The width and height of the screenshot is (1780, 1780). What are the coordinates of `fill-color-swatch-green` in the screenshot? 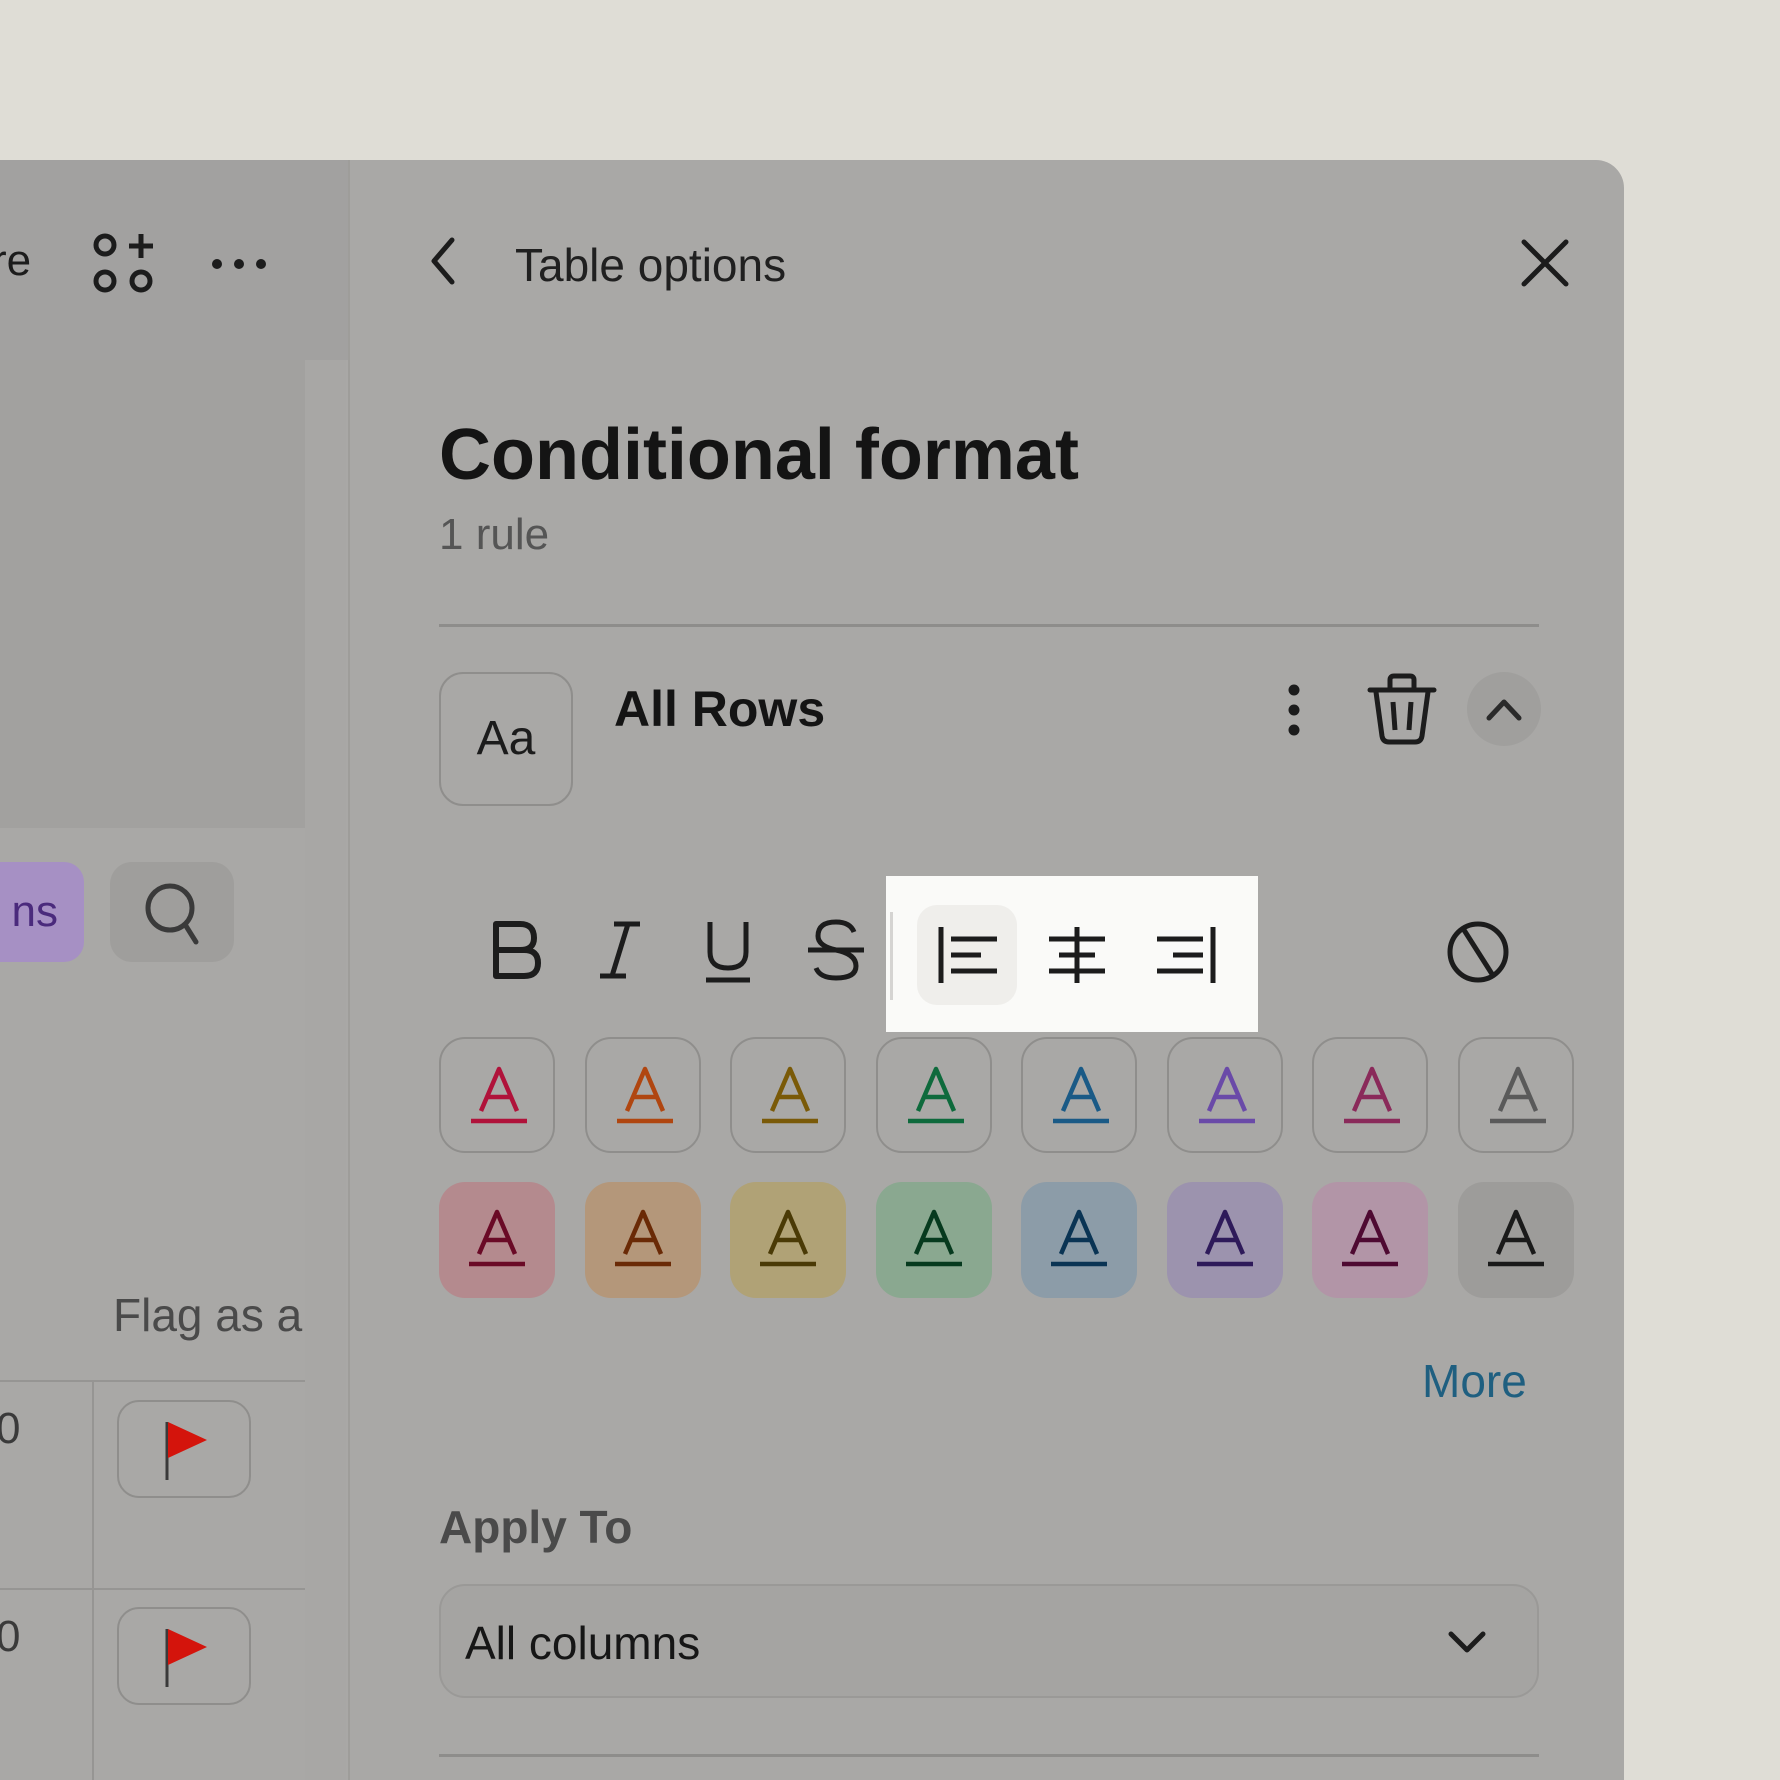 It's located at (933, 1240).